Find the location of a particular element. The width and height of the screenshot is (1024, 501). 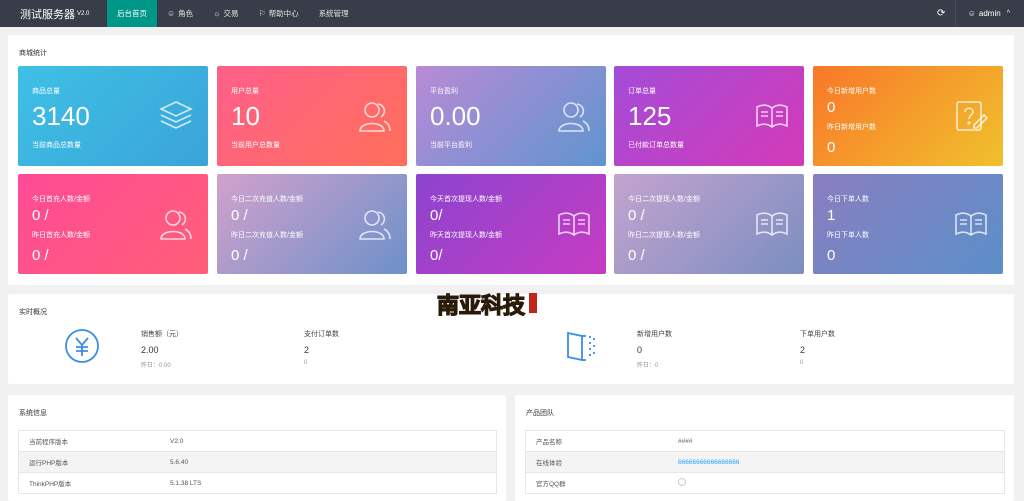

card-value: 1 is located at coordinates (831, 215).